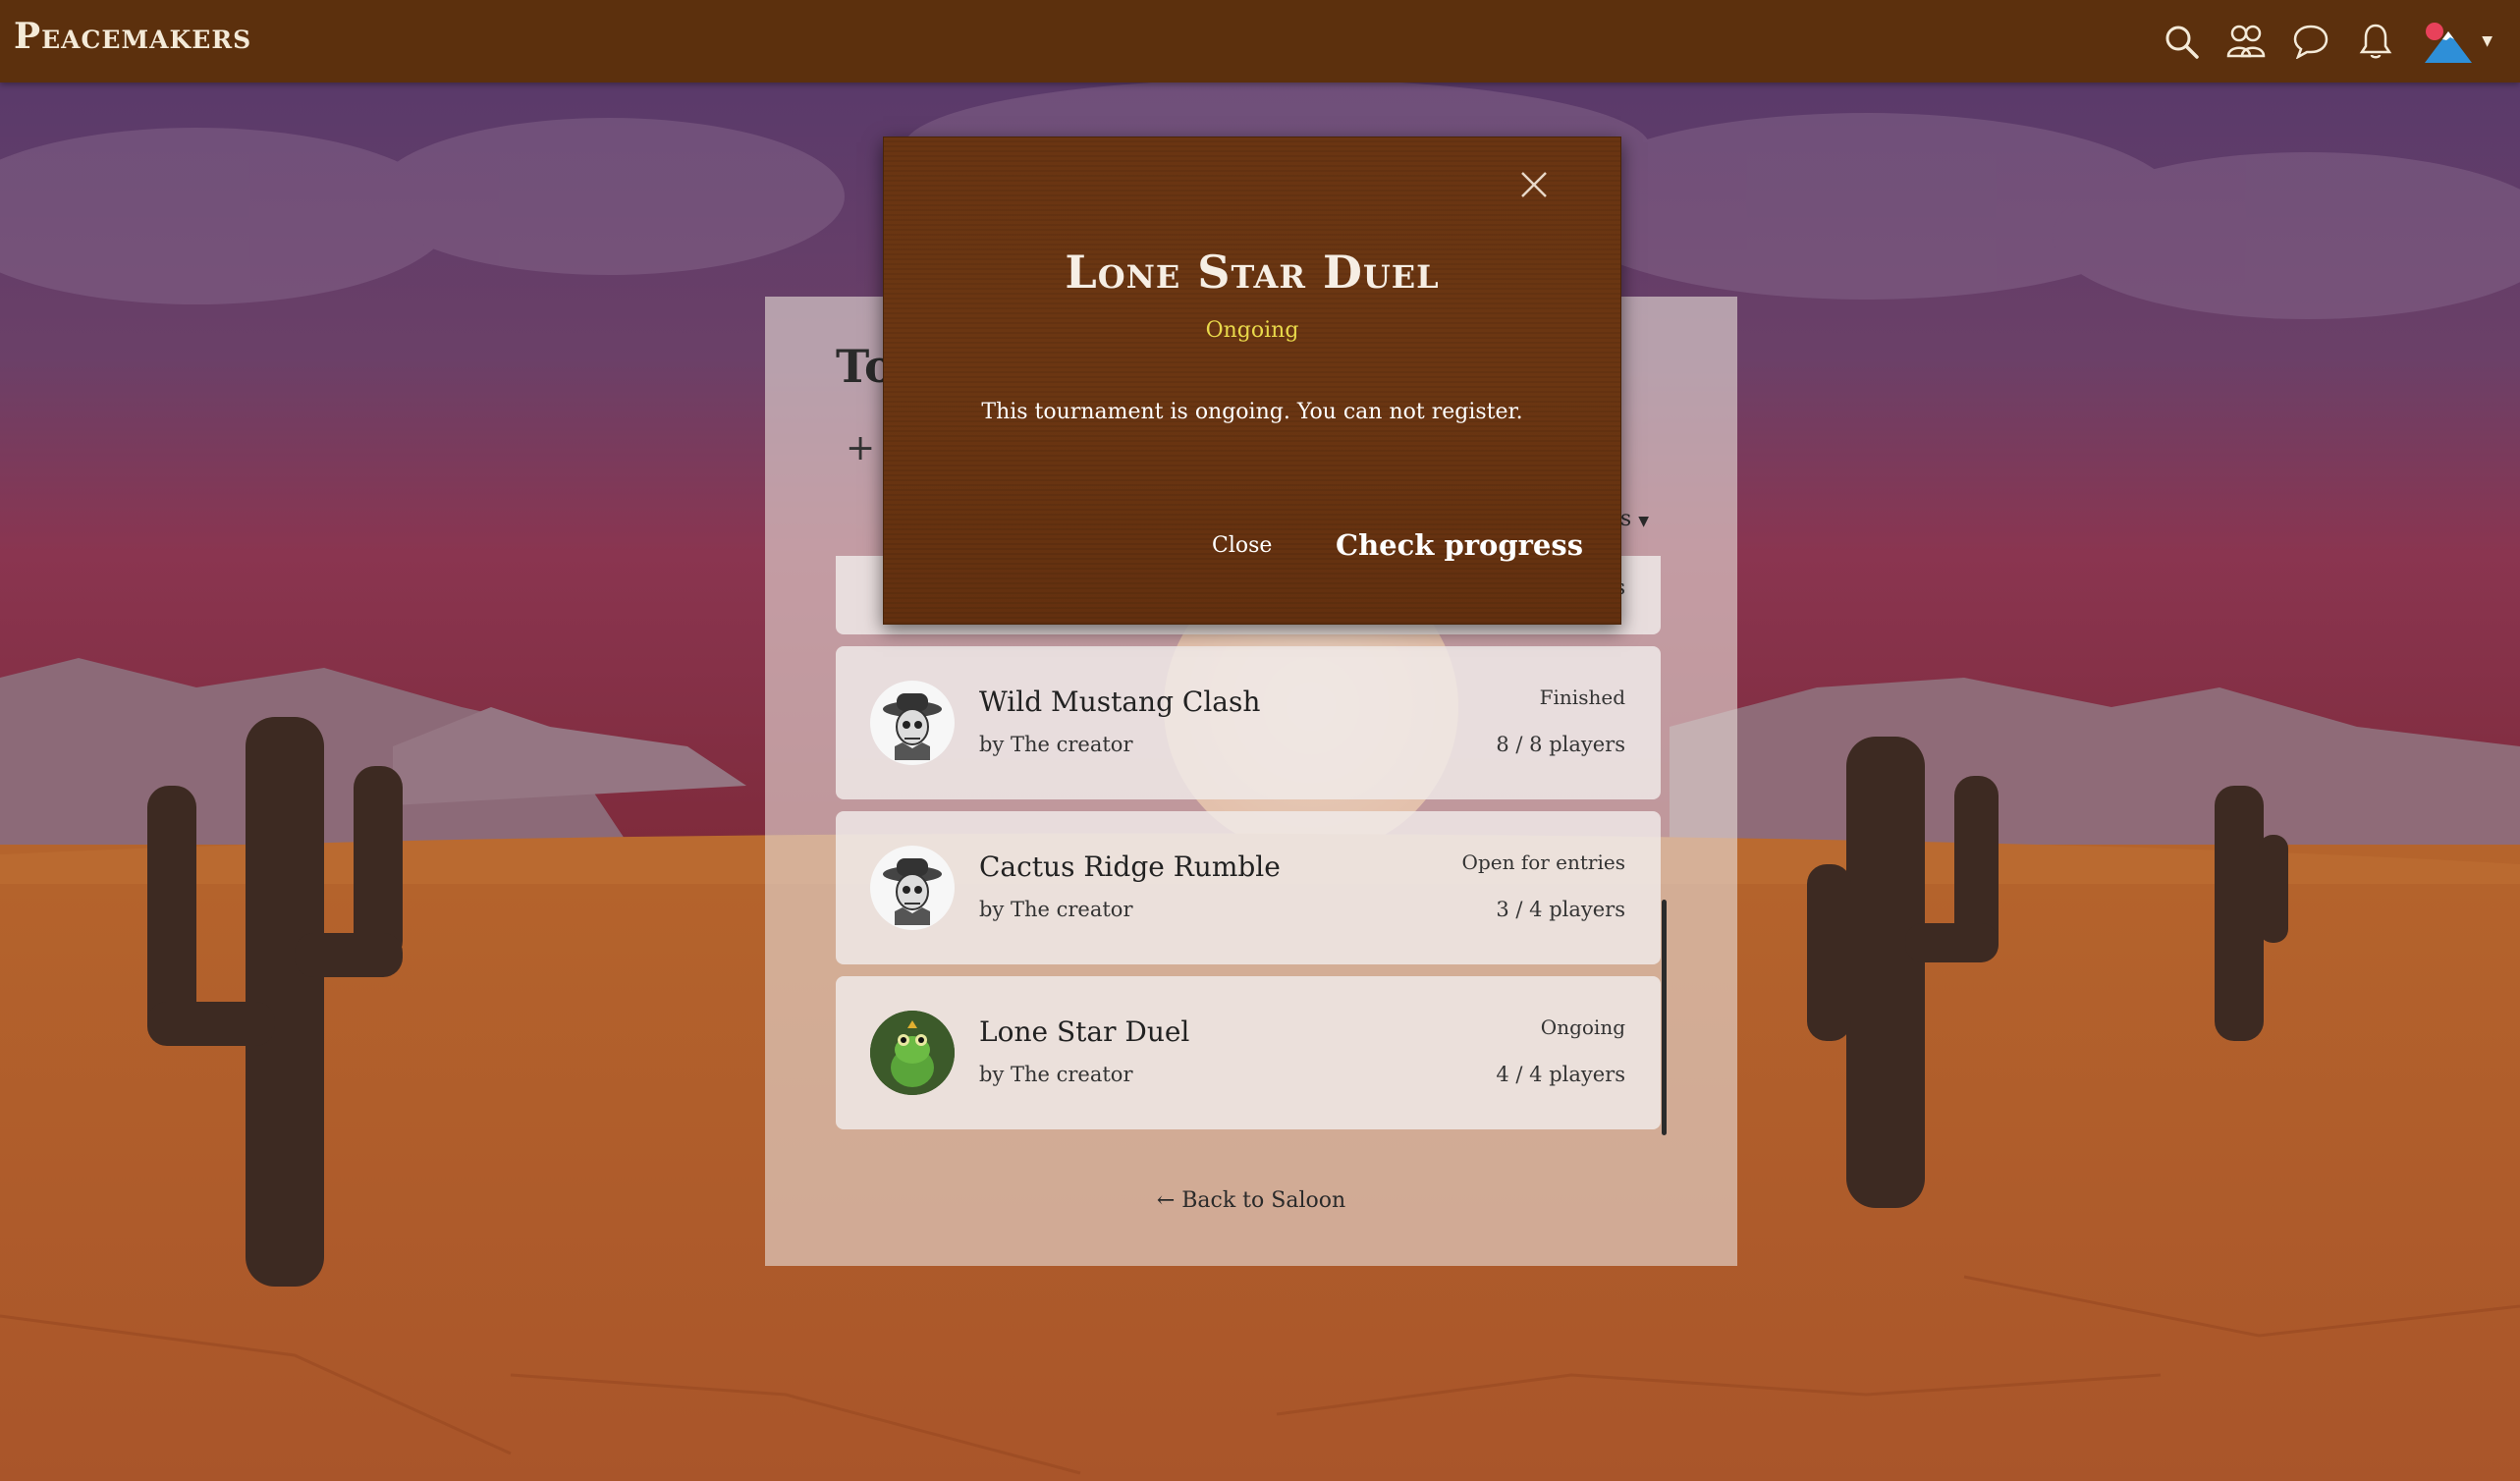 Image resolution: width=2520 pixels, height=1481 pixels. What do you see at coordinates (1084, 1031) in the screenshot?
I see `tournament-name: Lone Star Duel` at bounding box center [1084, 1031].